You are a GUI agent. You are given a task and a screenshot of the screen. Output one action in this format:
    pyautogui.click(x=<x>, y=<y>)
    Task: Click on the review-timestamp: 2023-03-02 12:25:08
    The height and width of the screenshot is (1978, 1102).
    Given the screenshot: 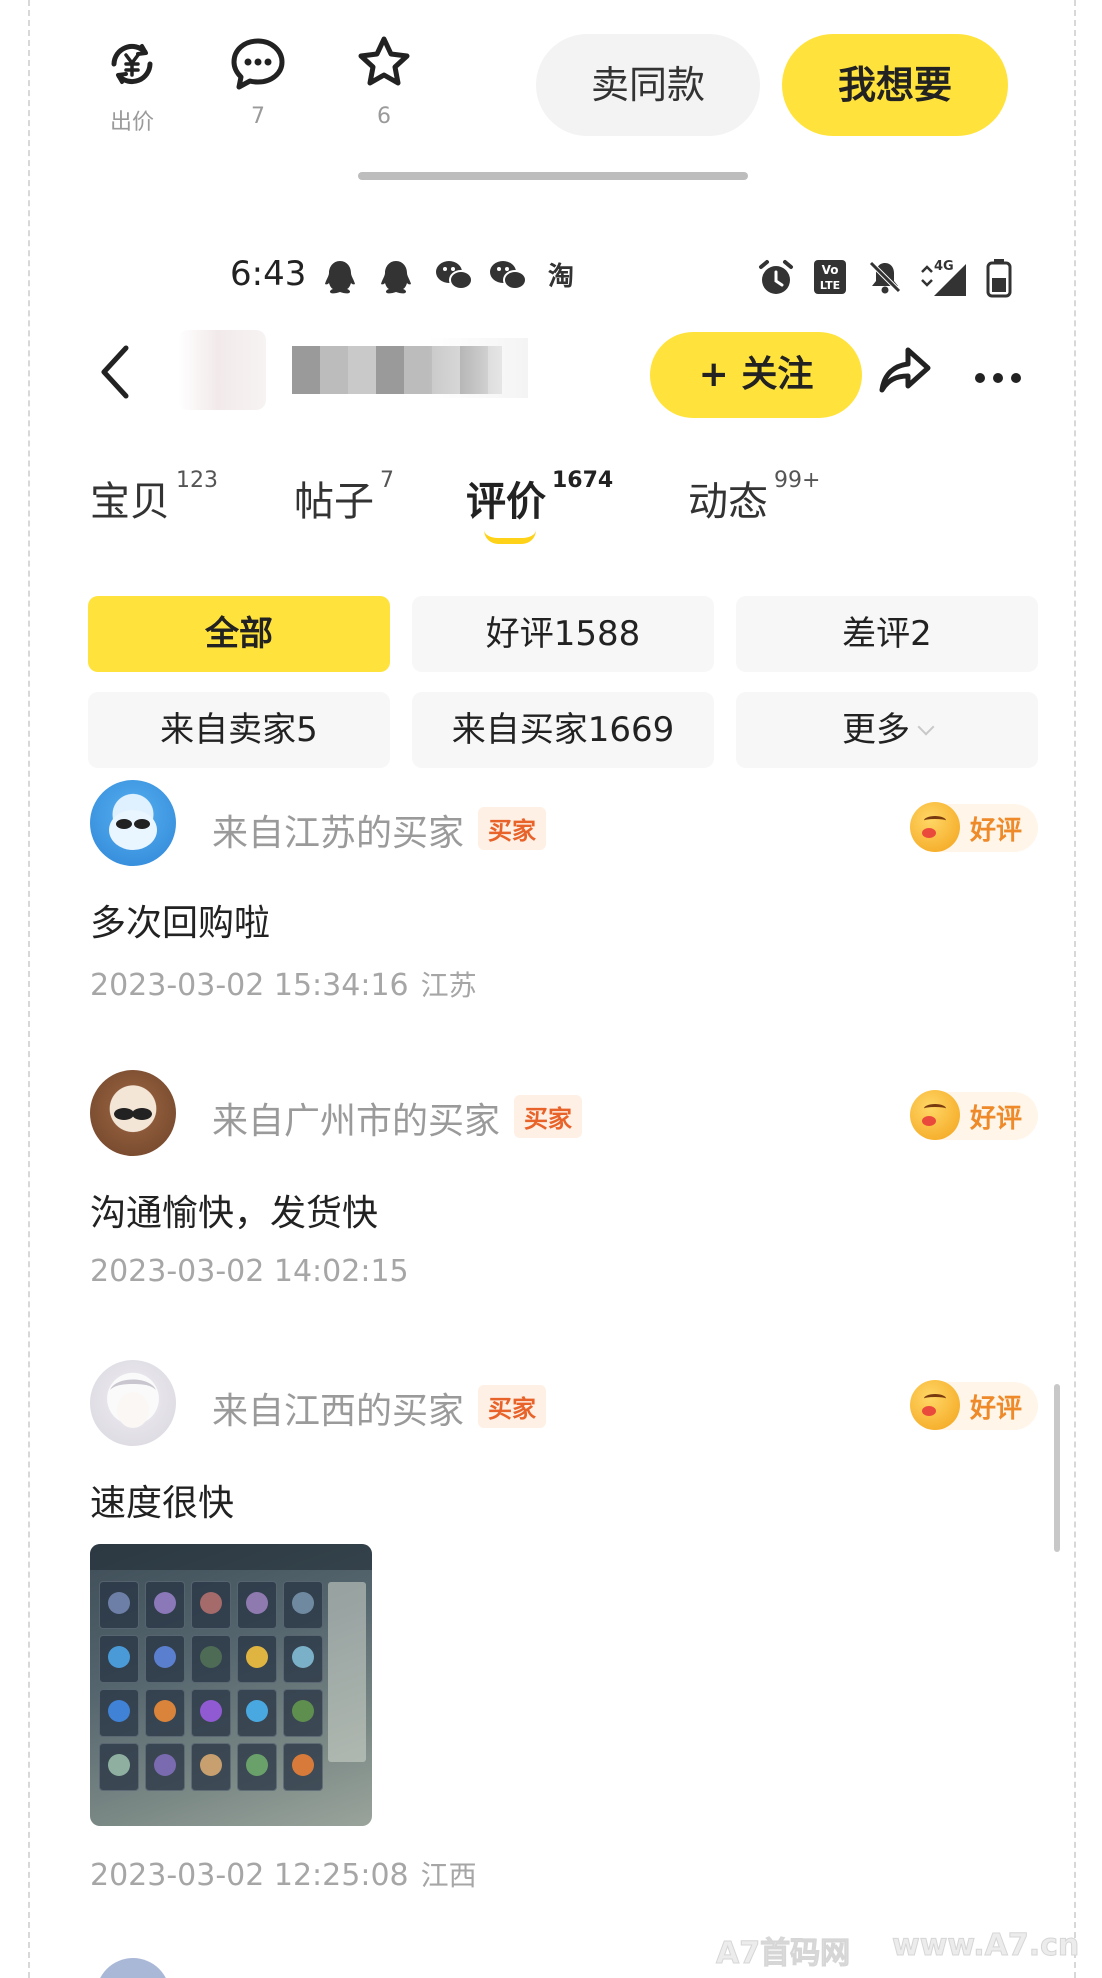 What is the action you would take?
    pyautogui.click(x=249, y=1875)
    